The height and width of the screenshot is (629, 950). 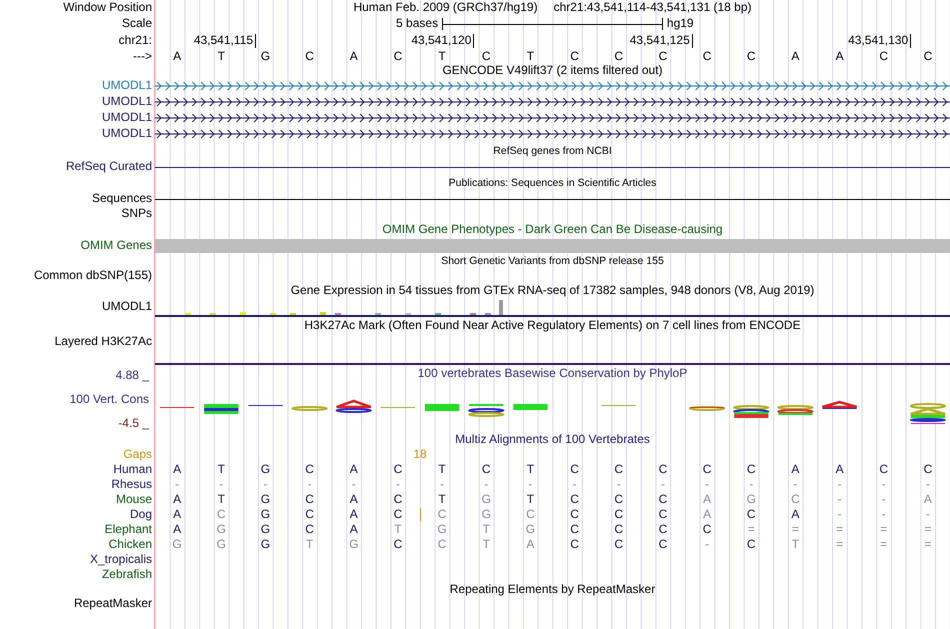 I want to click on species-label: Dog, so click(x=141, y=515).